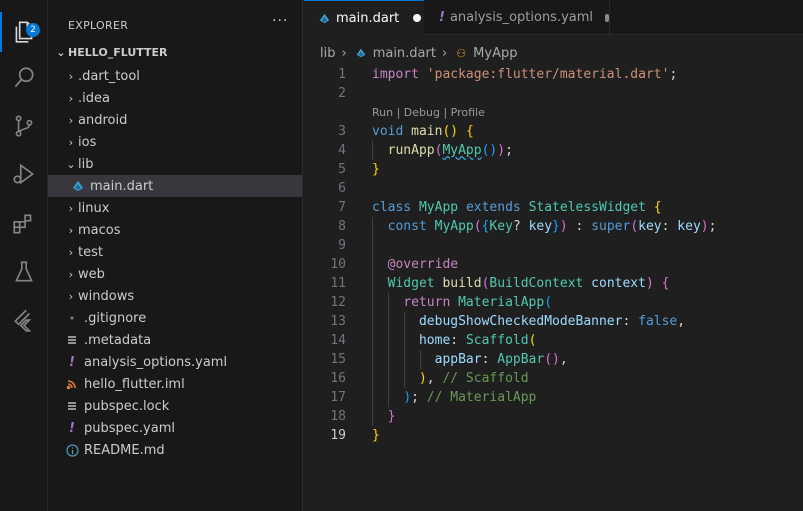  What do you see at coordinates (175, 318) in the screenshot?
I see `file-gitignore: .gitignore` at bounding box center [175, 318].